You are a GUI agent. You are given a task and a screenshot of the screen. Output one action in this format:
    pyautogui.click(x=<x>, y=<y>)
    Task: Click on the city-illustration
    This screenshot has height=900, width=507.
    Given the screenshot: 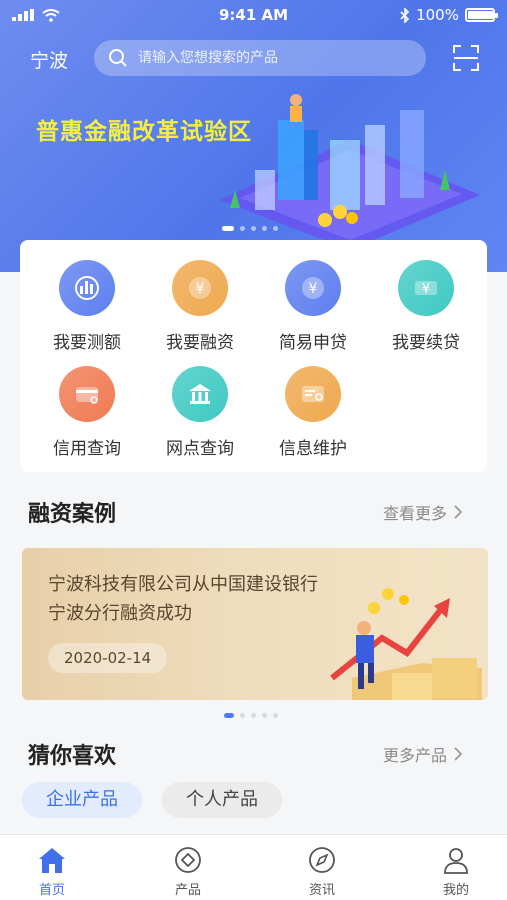 What is the action you would take?
    pyautogui.click(x=350, y=172)
    